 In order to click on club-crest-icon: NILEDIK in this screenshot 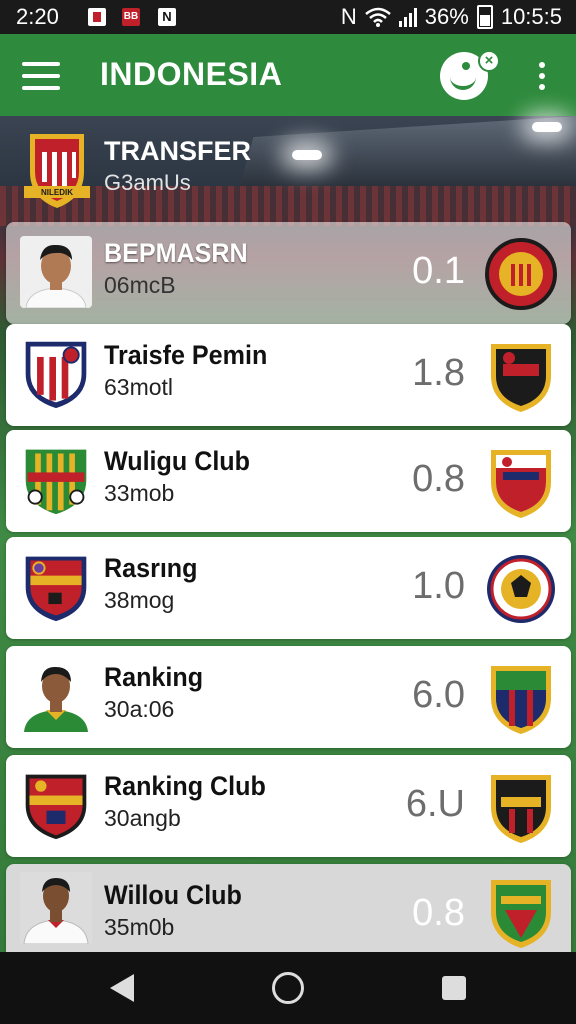, I will do `click(57, 171)`.